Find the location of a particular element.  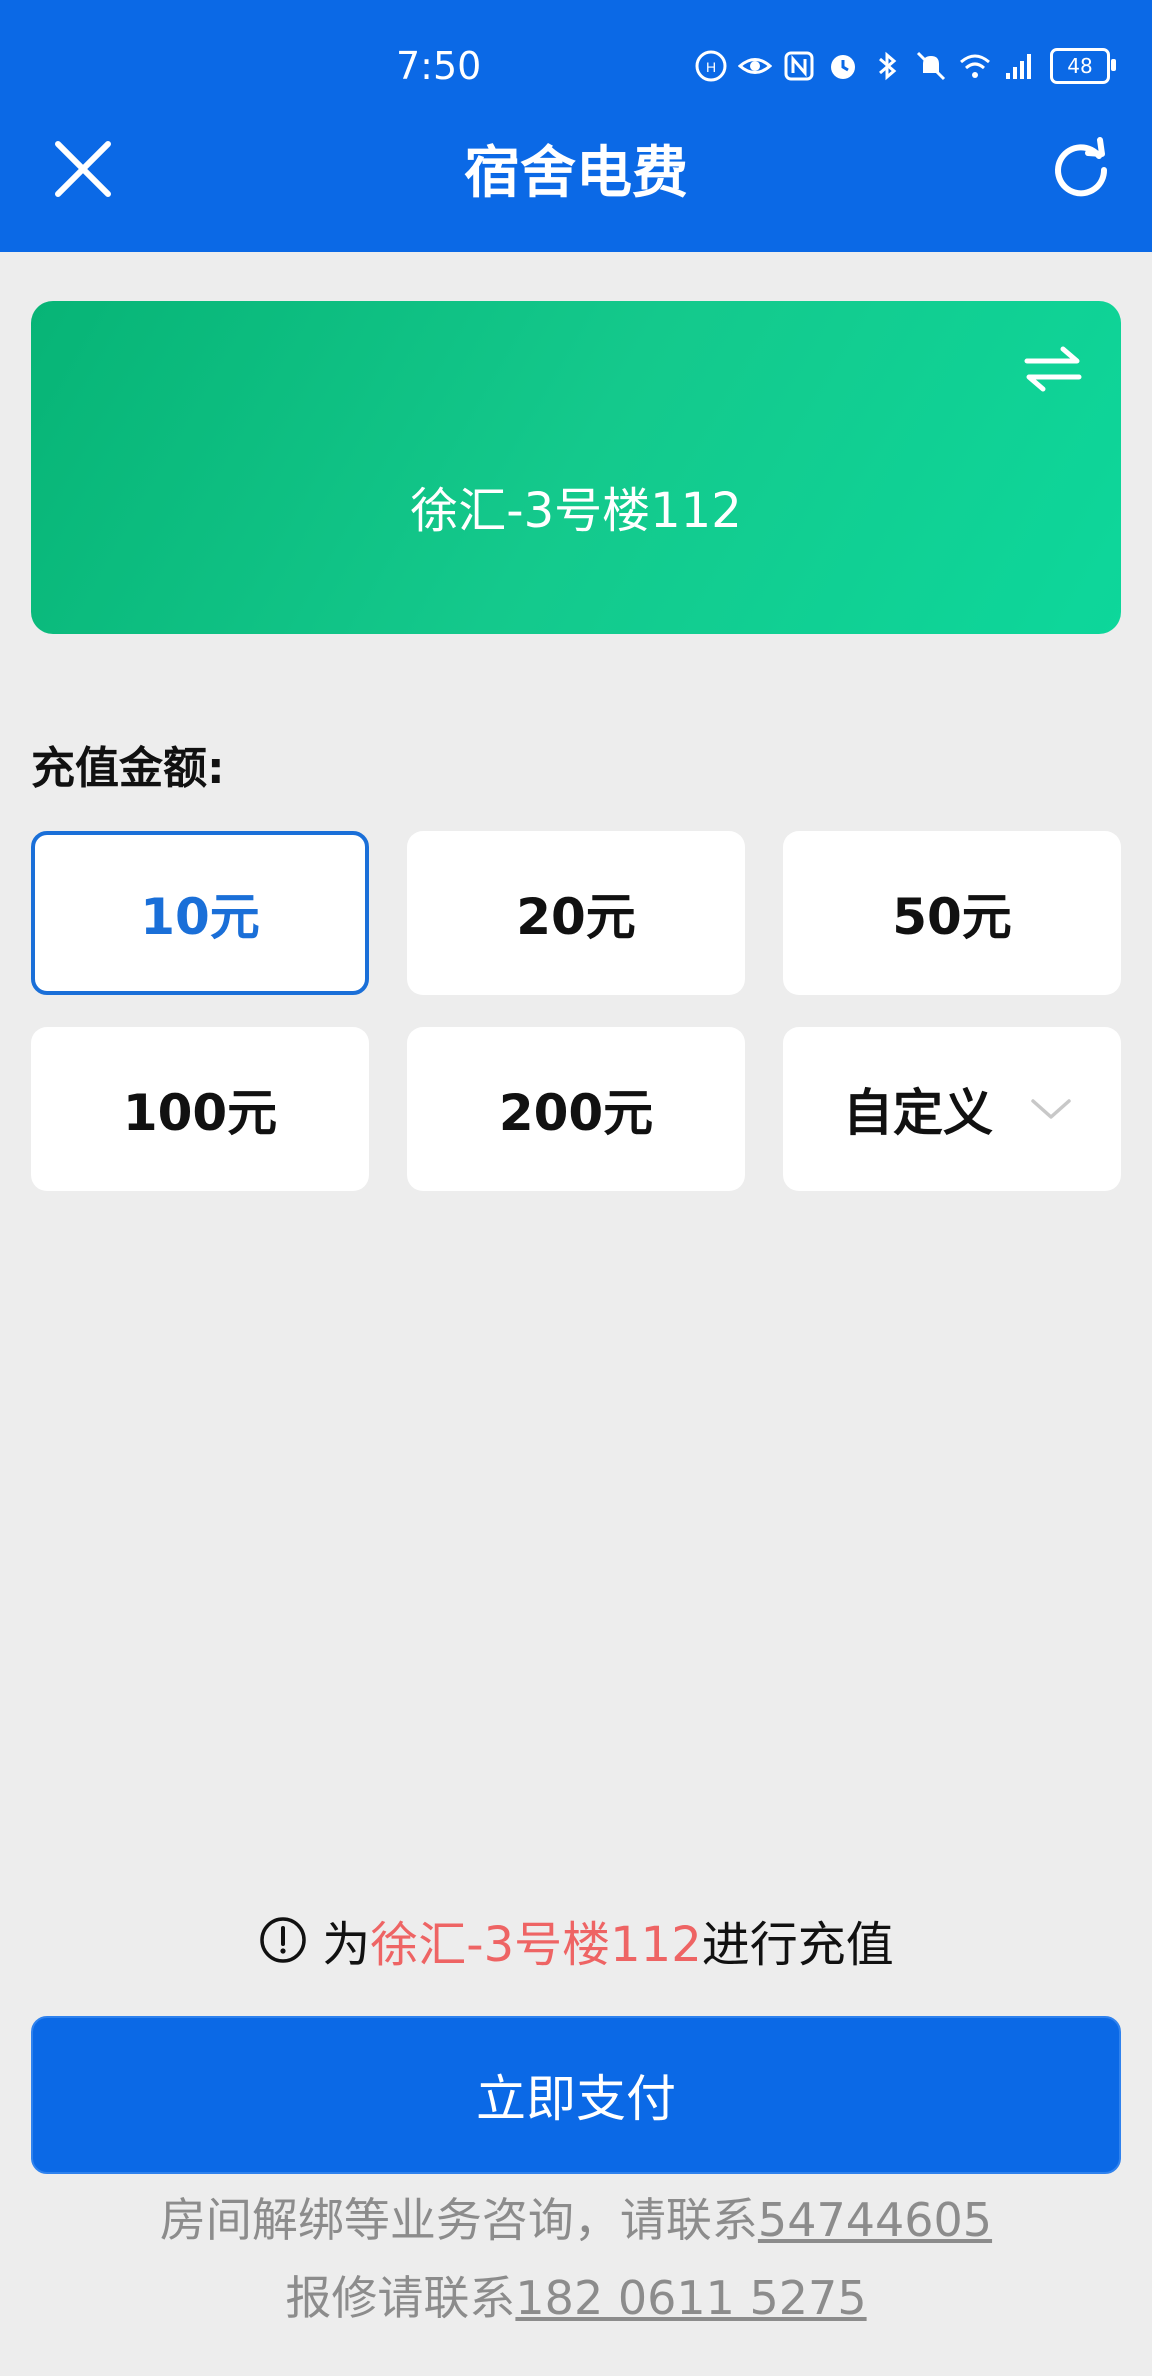

amount-option-20: 20元 is located at coordinates (576, 913).